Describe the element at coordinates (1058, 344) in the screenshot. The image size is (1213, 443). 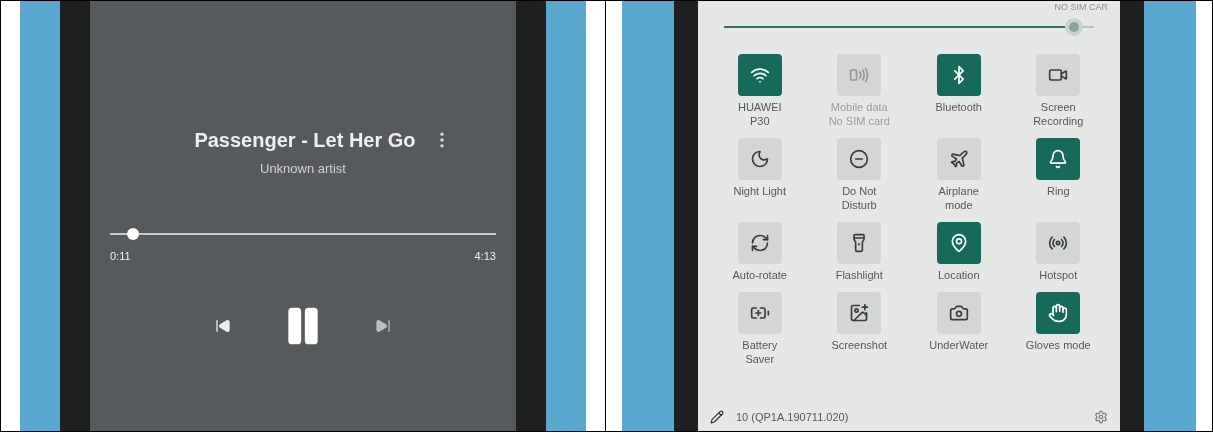
I see `tile-label: Gloves mode` at that location.